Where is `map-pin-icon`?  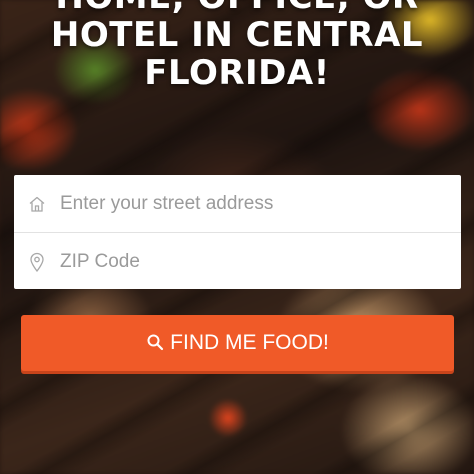 map-pin-icon is located at coordinates (37, 262).